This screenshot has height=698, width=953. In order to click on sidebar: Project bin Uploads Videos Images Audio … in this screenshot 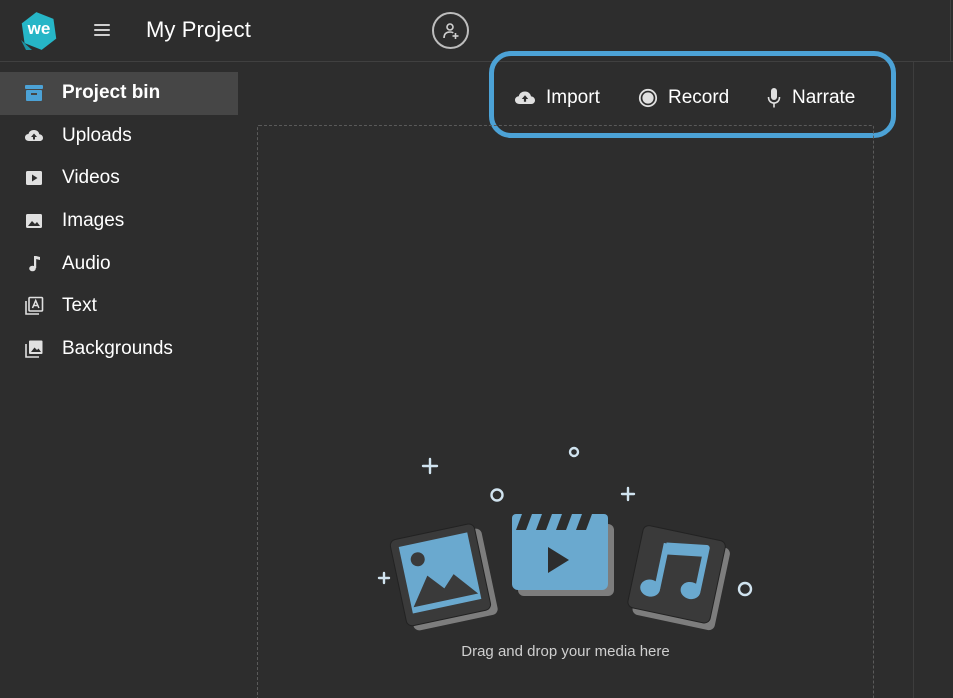, I will do `click(119, 221)`.